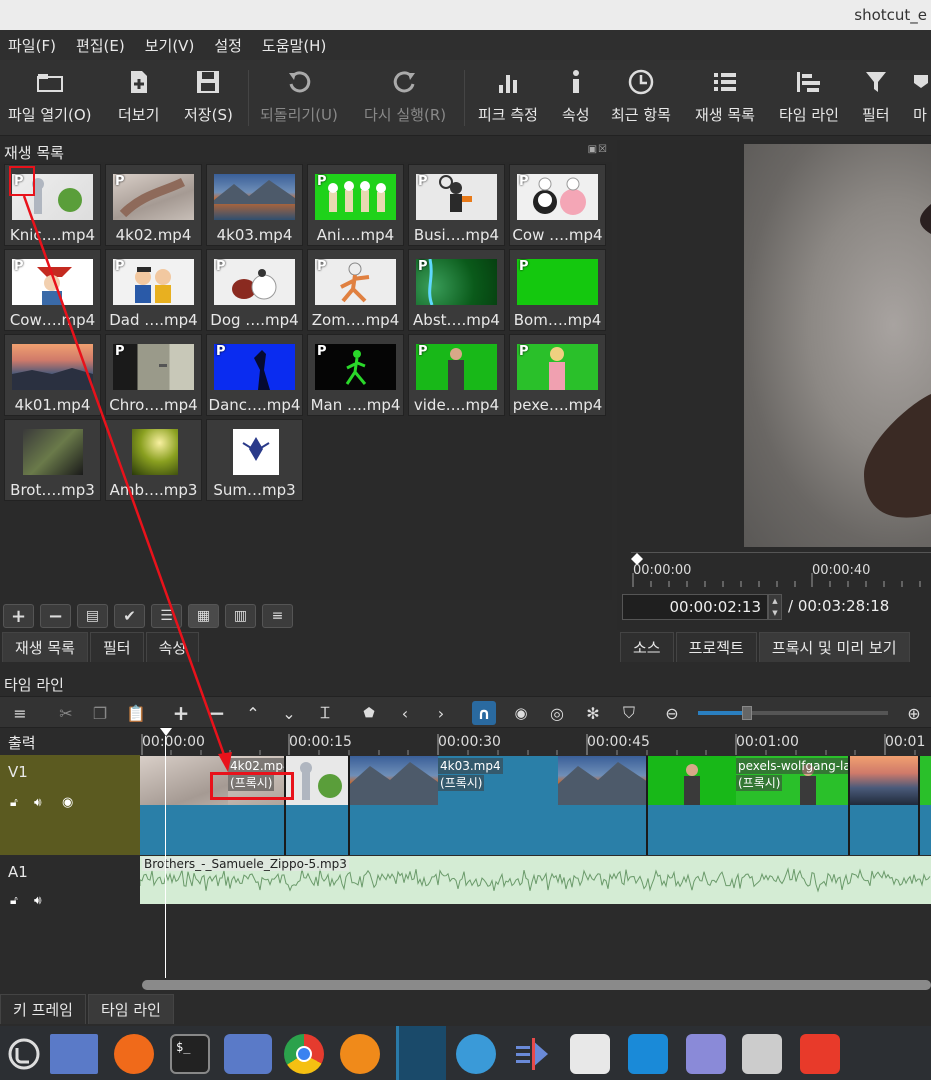 The image size is (931, 1080). What do you see at coordinates (254, 205) in the screenshot?
I see `playlist-item: 4k03.mp4` at bounding box center [254, 205].